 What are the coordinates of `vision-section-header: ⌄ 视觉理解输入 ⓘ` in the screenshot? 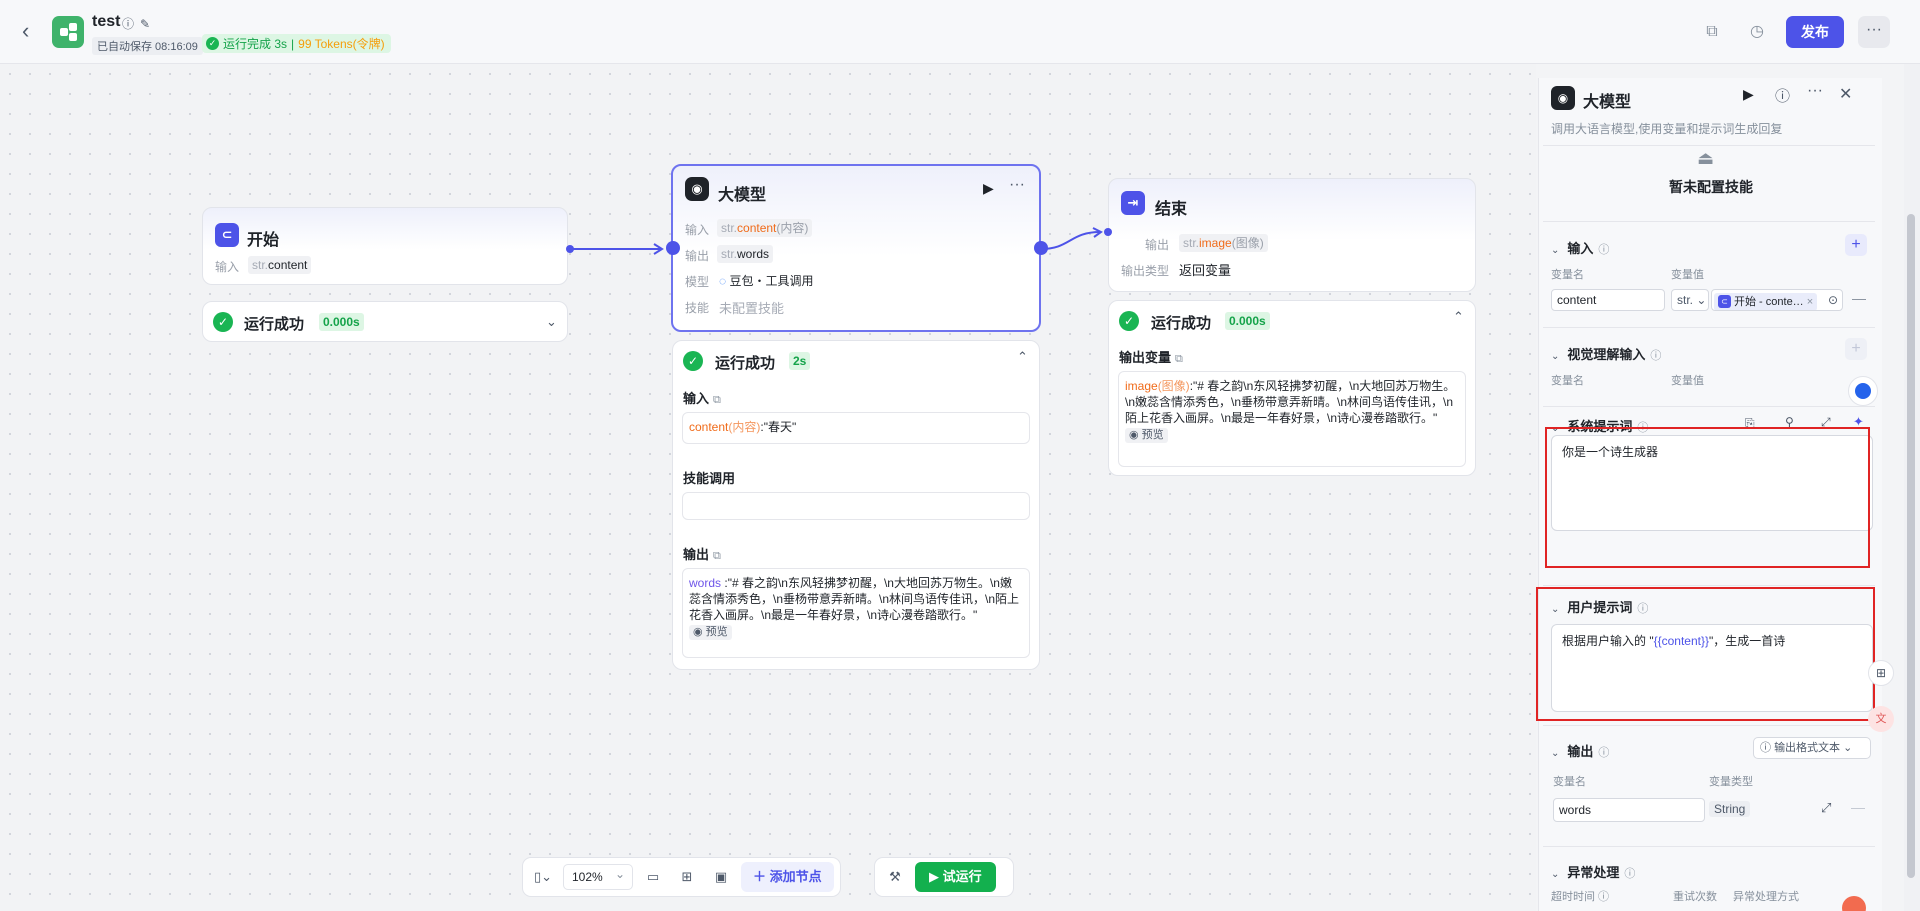 It's located at (1606, 353).